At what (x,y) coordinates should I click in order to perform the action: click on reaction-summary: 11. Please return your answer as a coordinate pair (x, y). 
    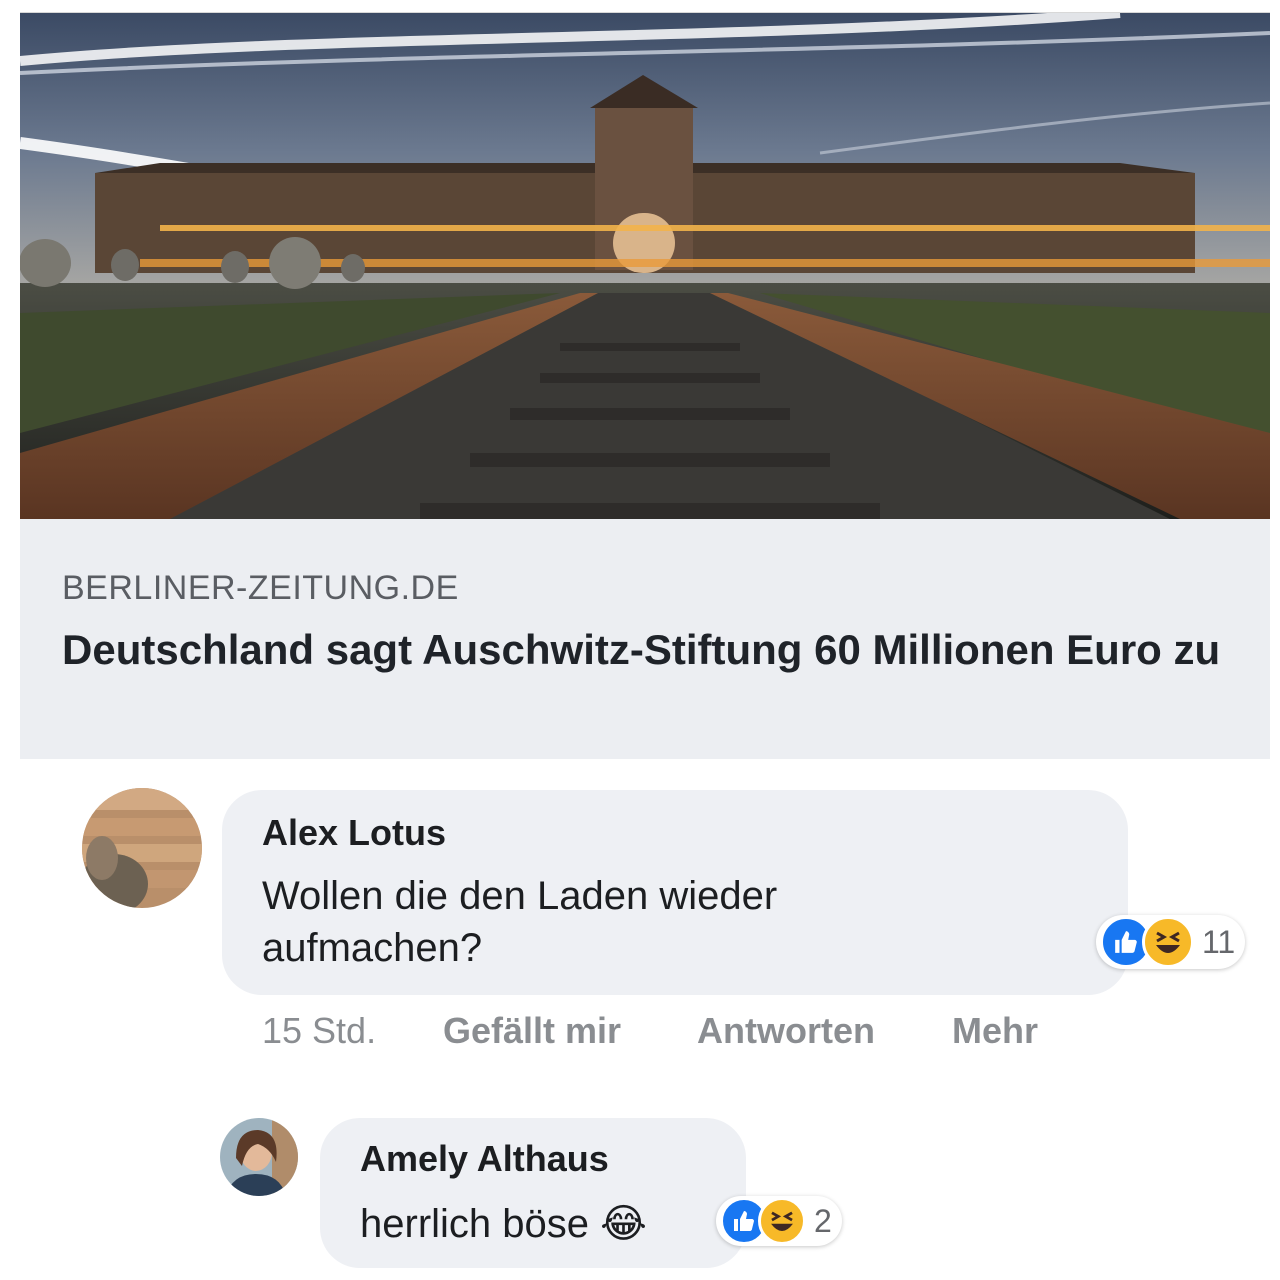
    Looking at the image, I should click on (1171, 942).